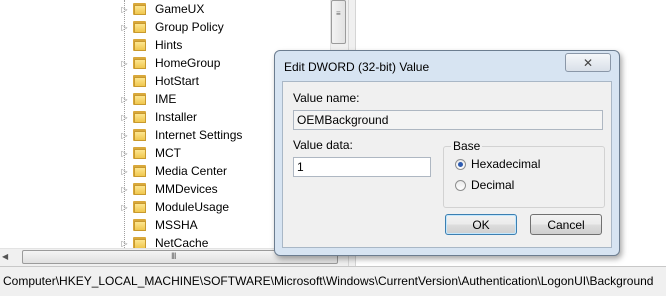 The height and width of the screenshot is (296, 666). I want to click on tree-item-homegroup: ▷ HomeGroup, so click(170, 63).